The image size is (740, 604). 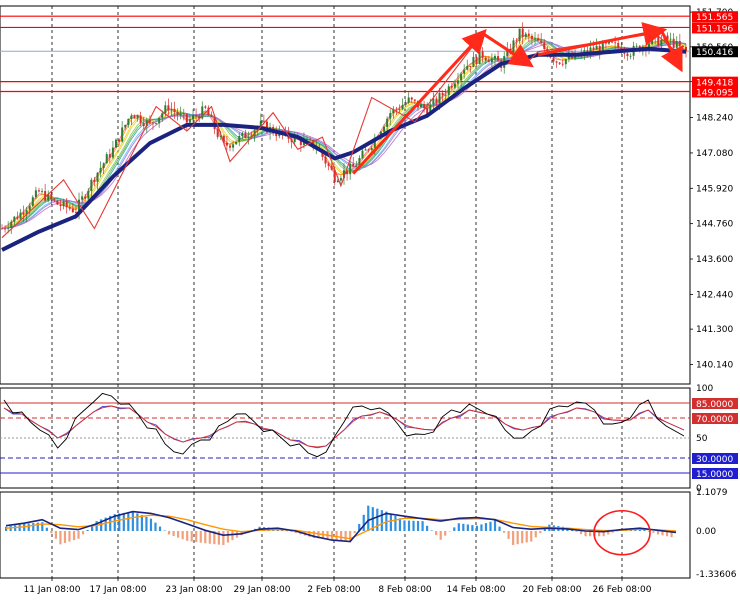 I want to click on current-price-badge-label: 150.416, so click(x=714, y=53).